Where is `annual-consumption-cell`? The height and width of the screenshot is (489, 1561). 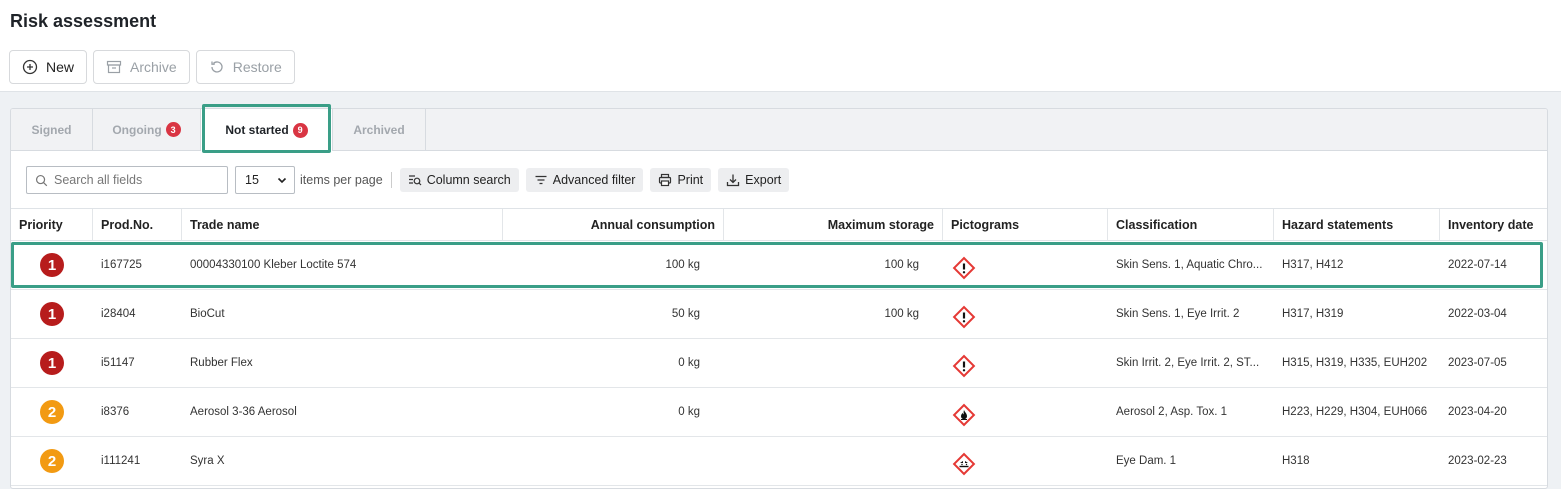 annual-consumption-cell is located at coordinates (613, 461).